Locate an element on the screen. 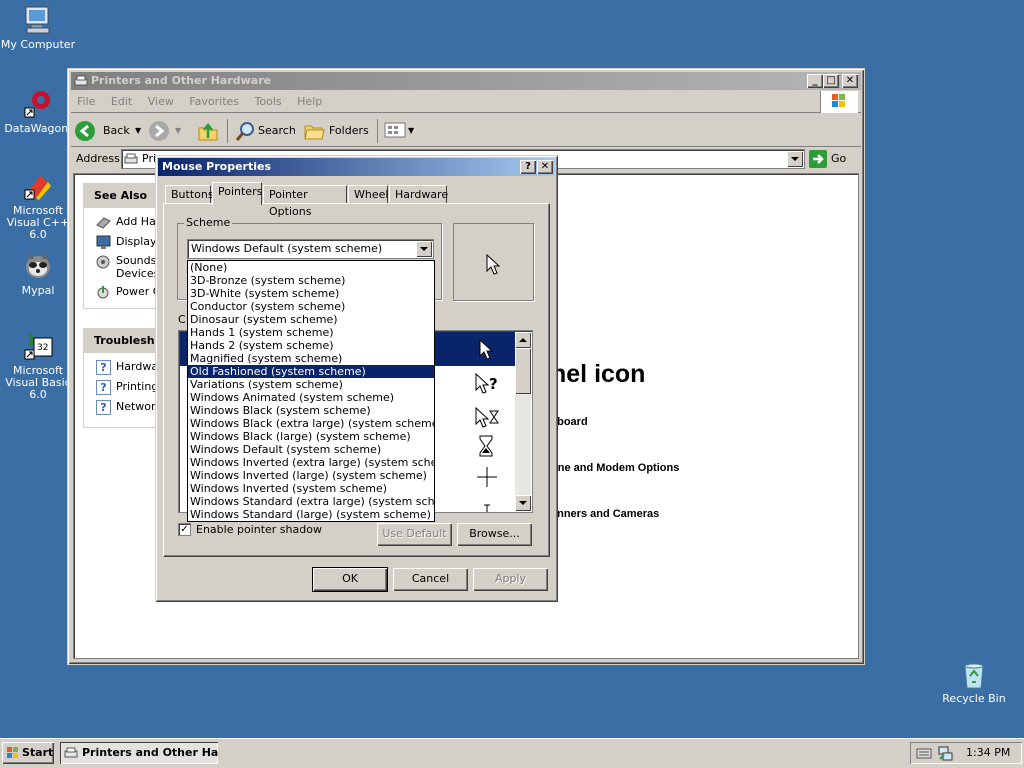 Image resolution: width=1024 pixels, height=768 pixels. network-icon is located at coordinates (946, 754).